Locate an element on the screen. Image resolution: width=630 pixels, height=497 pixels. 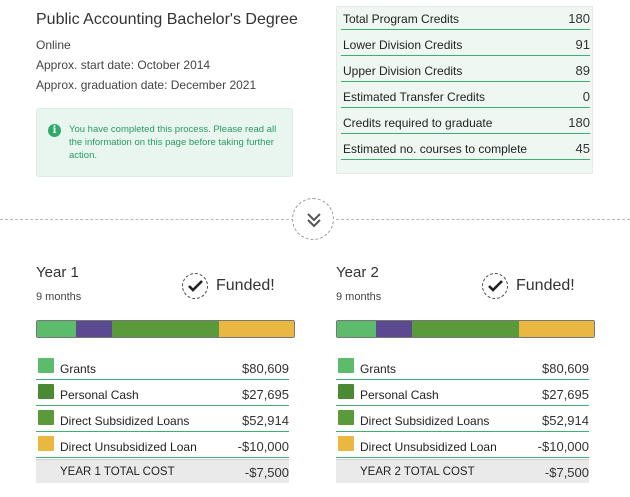
credit-row-transfer: Estimated Transfer Credits 0 is located at coordinates (465, 97).